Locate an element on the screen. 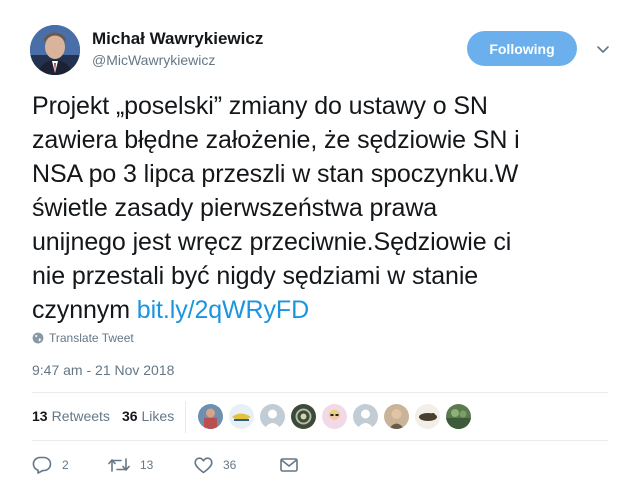 The width and height of the screenshot is (640, 497). following-button: Following is located at coordinates (522, 48).